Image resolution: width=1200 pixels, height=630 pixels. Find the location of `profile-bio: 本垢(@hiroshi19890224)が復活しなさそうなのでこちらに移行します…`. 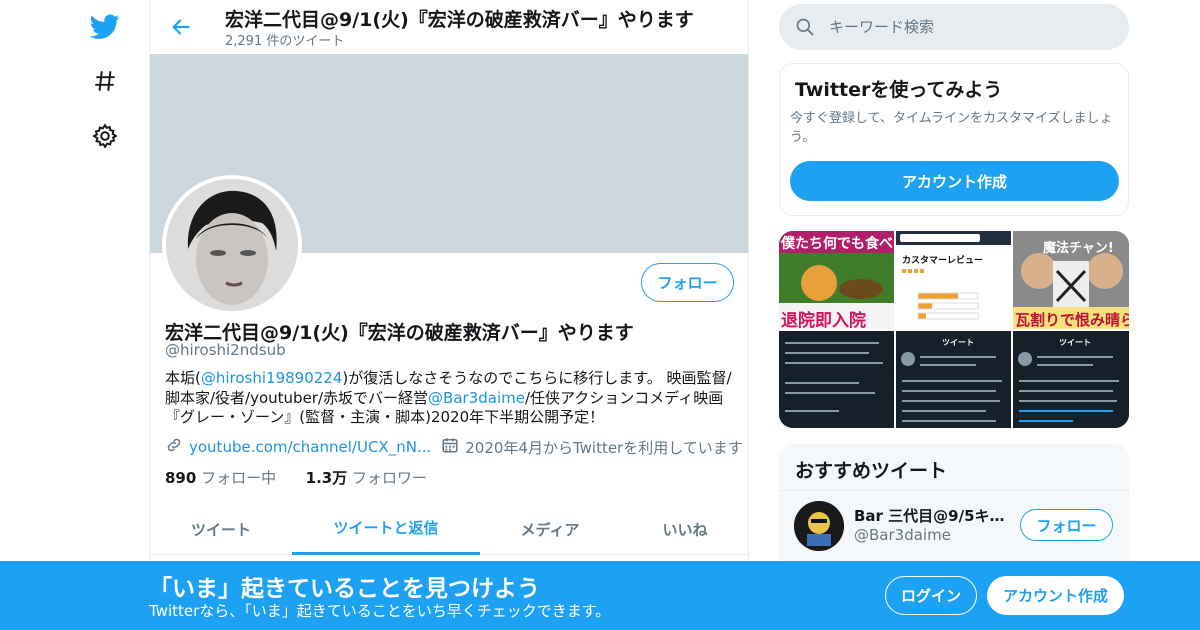

profile-bio: 本垢(@hiroshi19890224)が復活しなさそうなのでこちらに移行します… is located at coordinates (450, 398).